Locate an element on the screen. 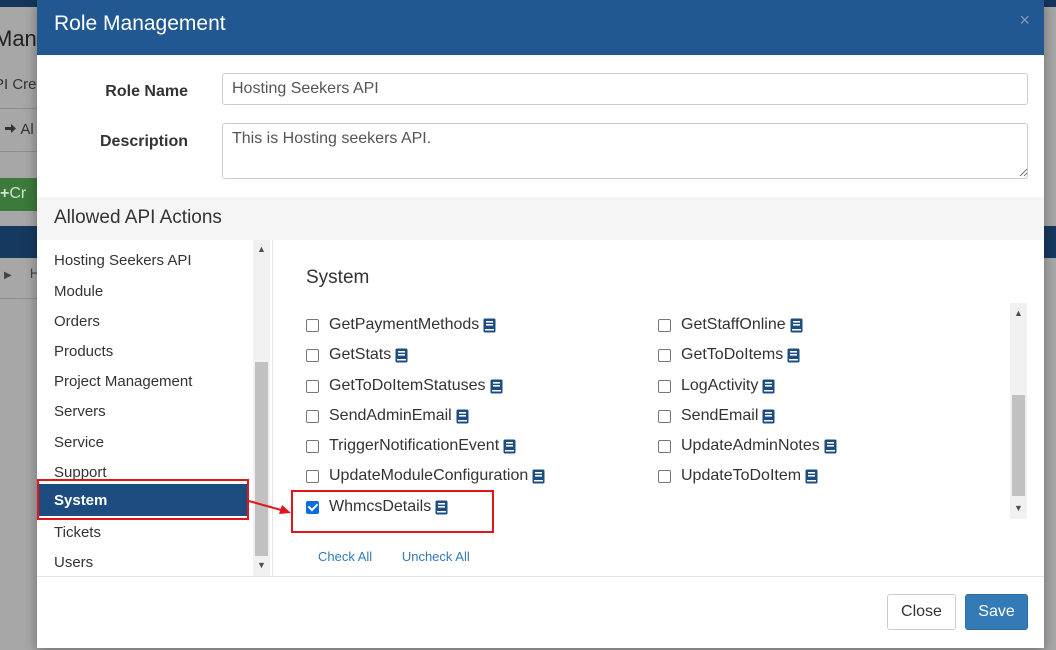 The width and height of the screenshot is (1056, 650). category-item-hosting-seekers-api: Hosting Seekers API is located at coordinates (142, 258).